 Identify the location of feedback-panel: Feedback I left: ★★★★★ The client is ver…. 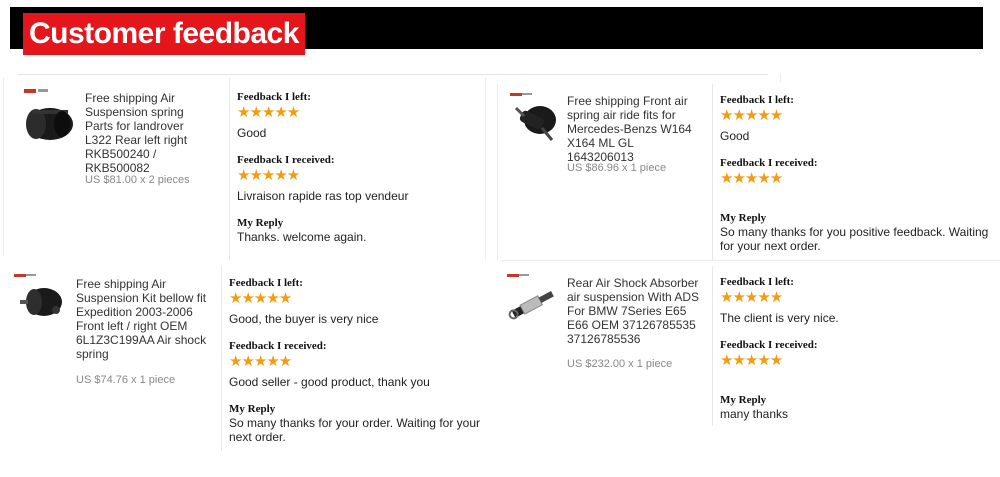
(855, 348).